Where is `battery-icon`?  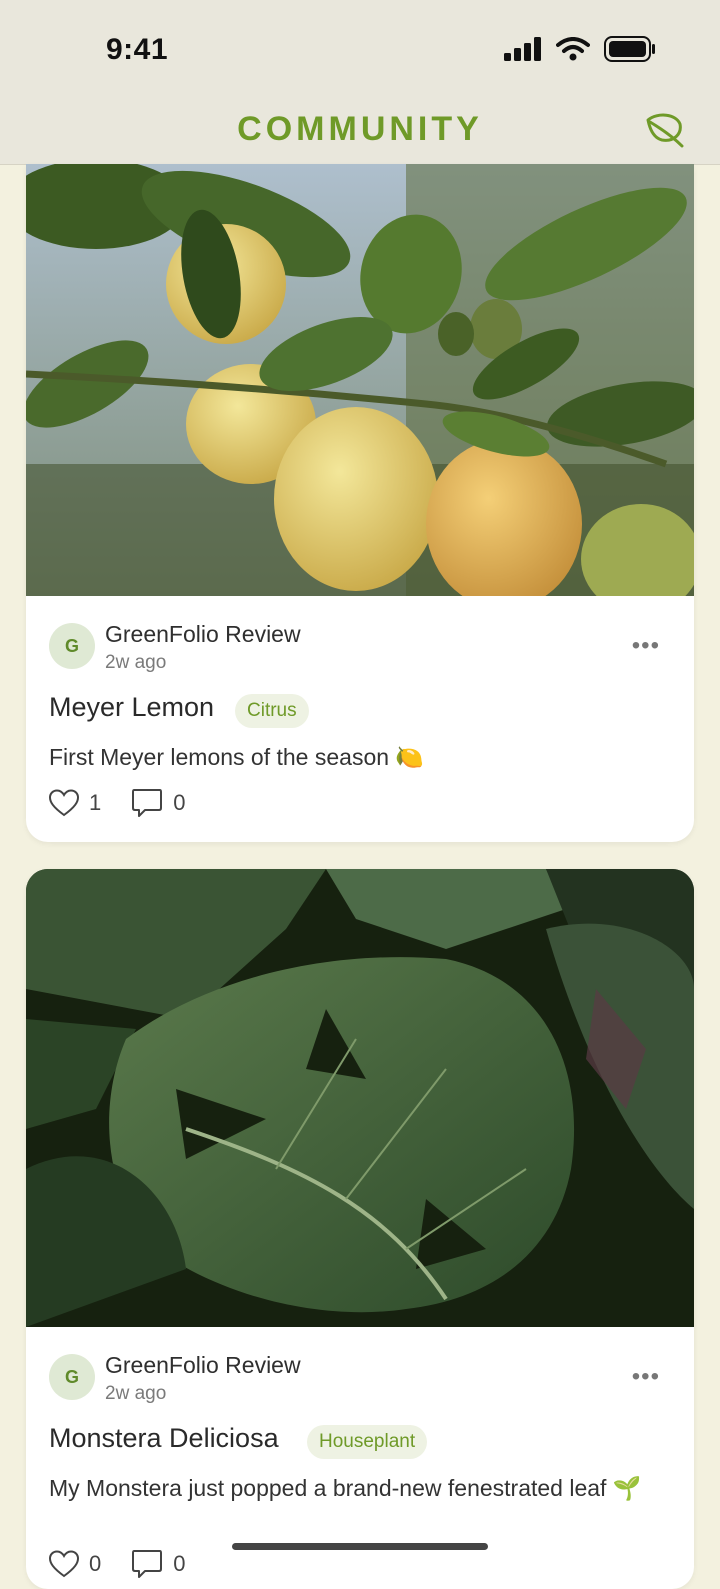 battery-icon is located at coordinates (629, 49).